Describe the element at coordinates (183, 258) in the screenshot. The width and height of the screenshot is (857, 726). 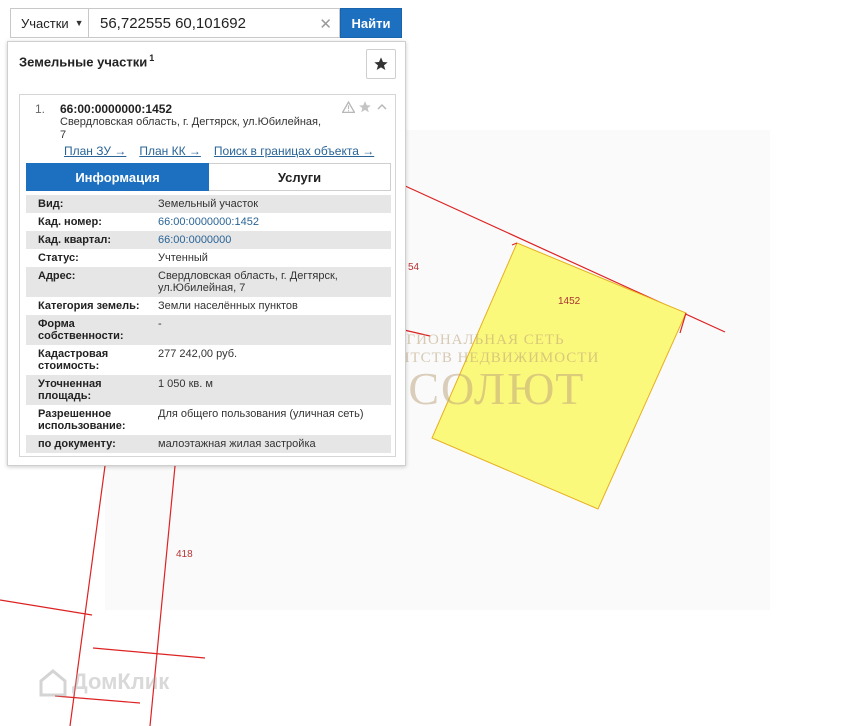
I see `row-value: Учтенный` at that location.